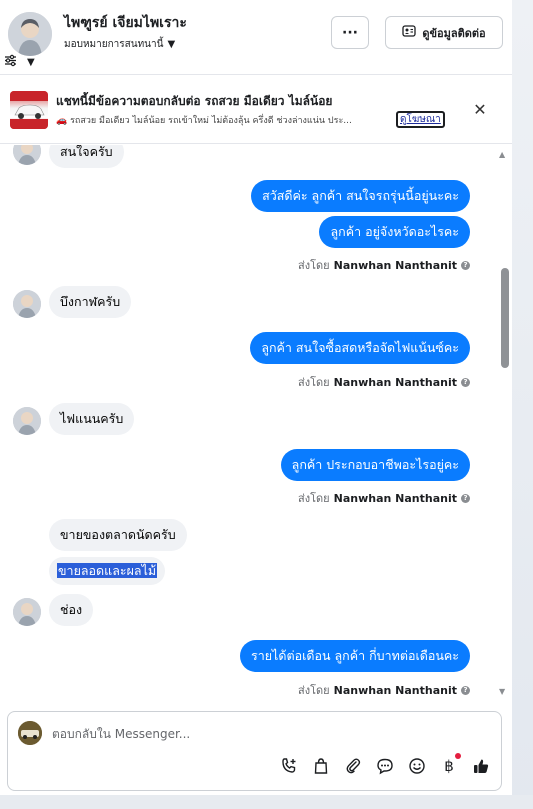 The height and width of the screenshot is (809, 533). I want to click on scroll-down-arrow: ▼, so click(502, 691).